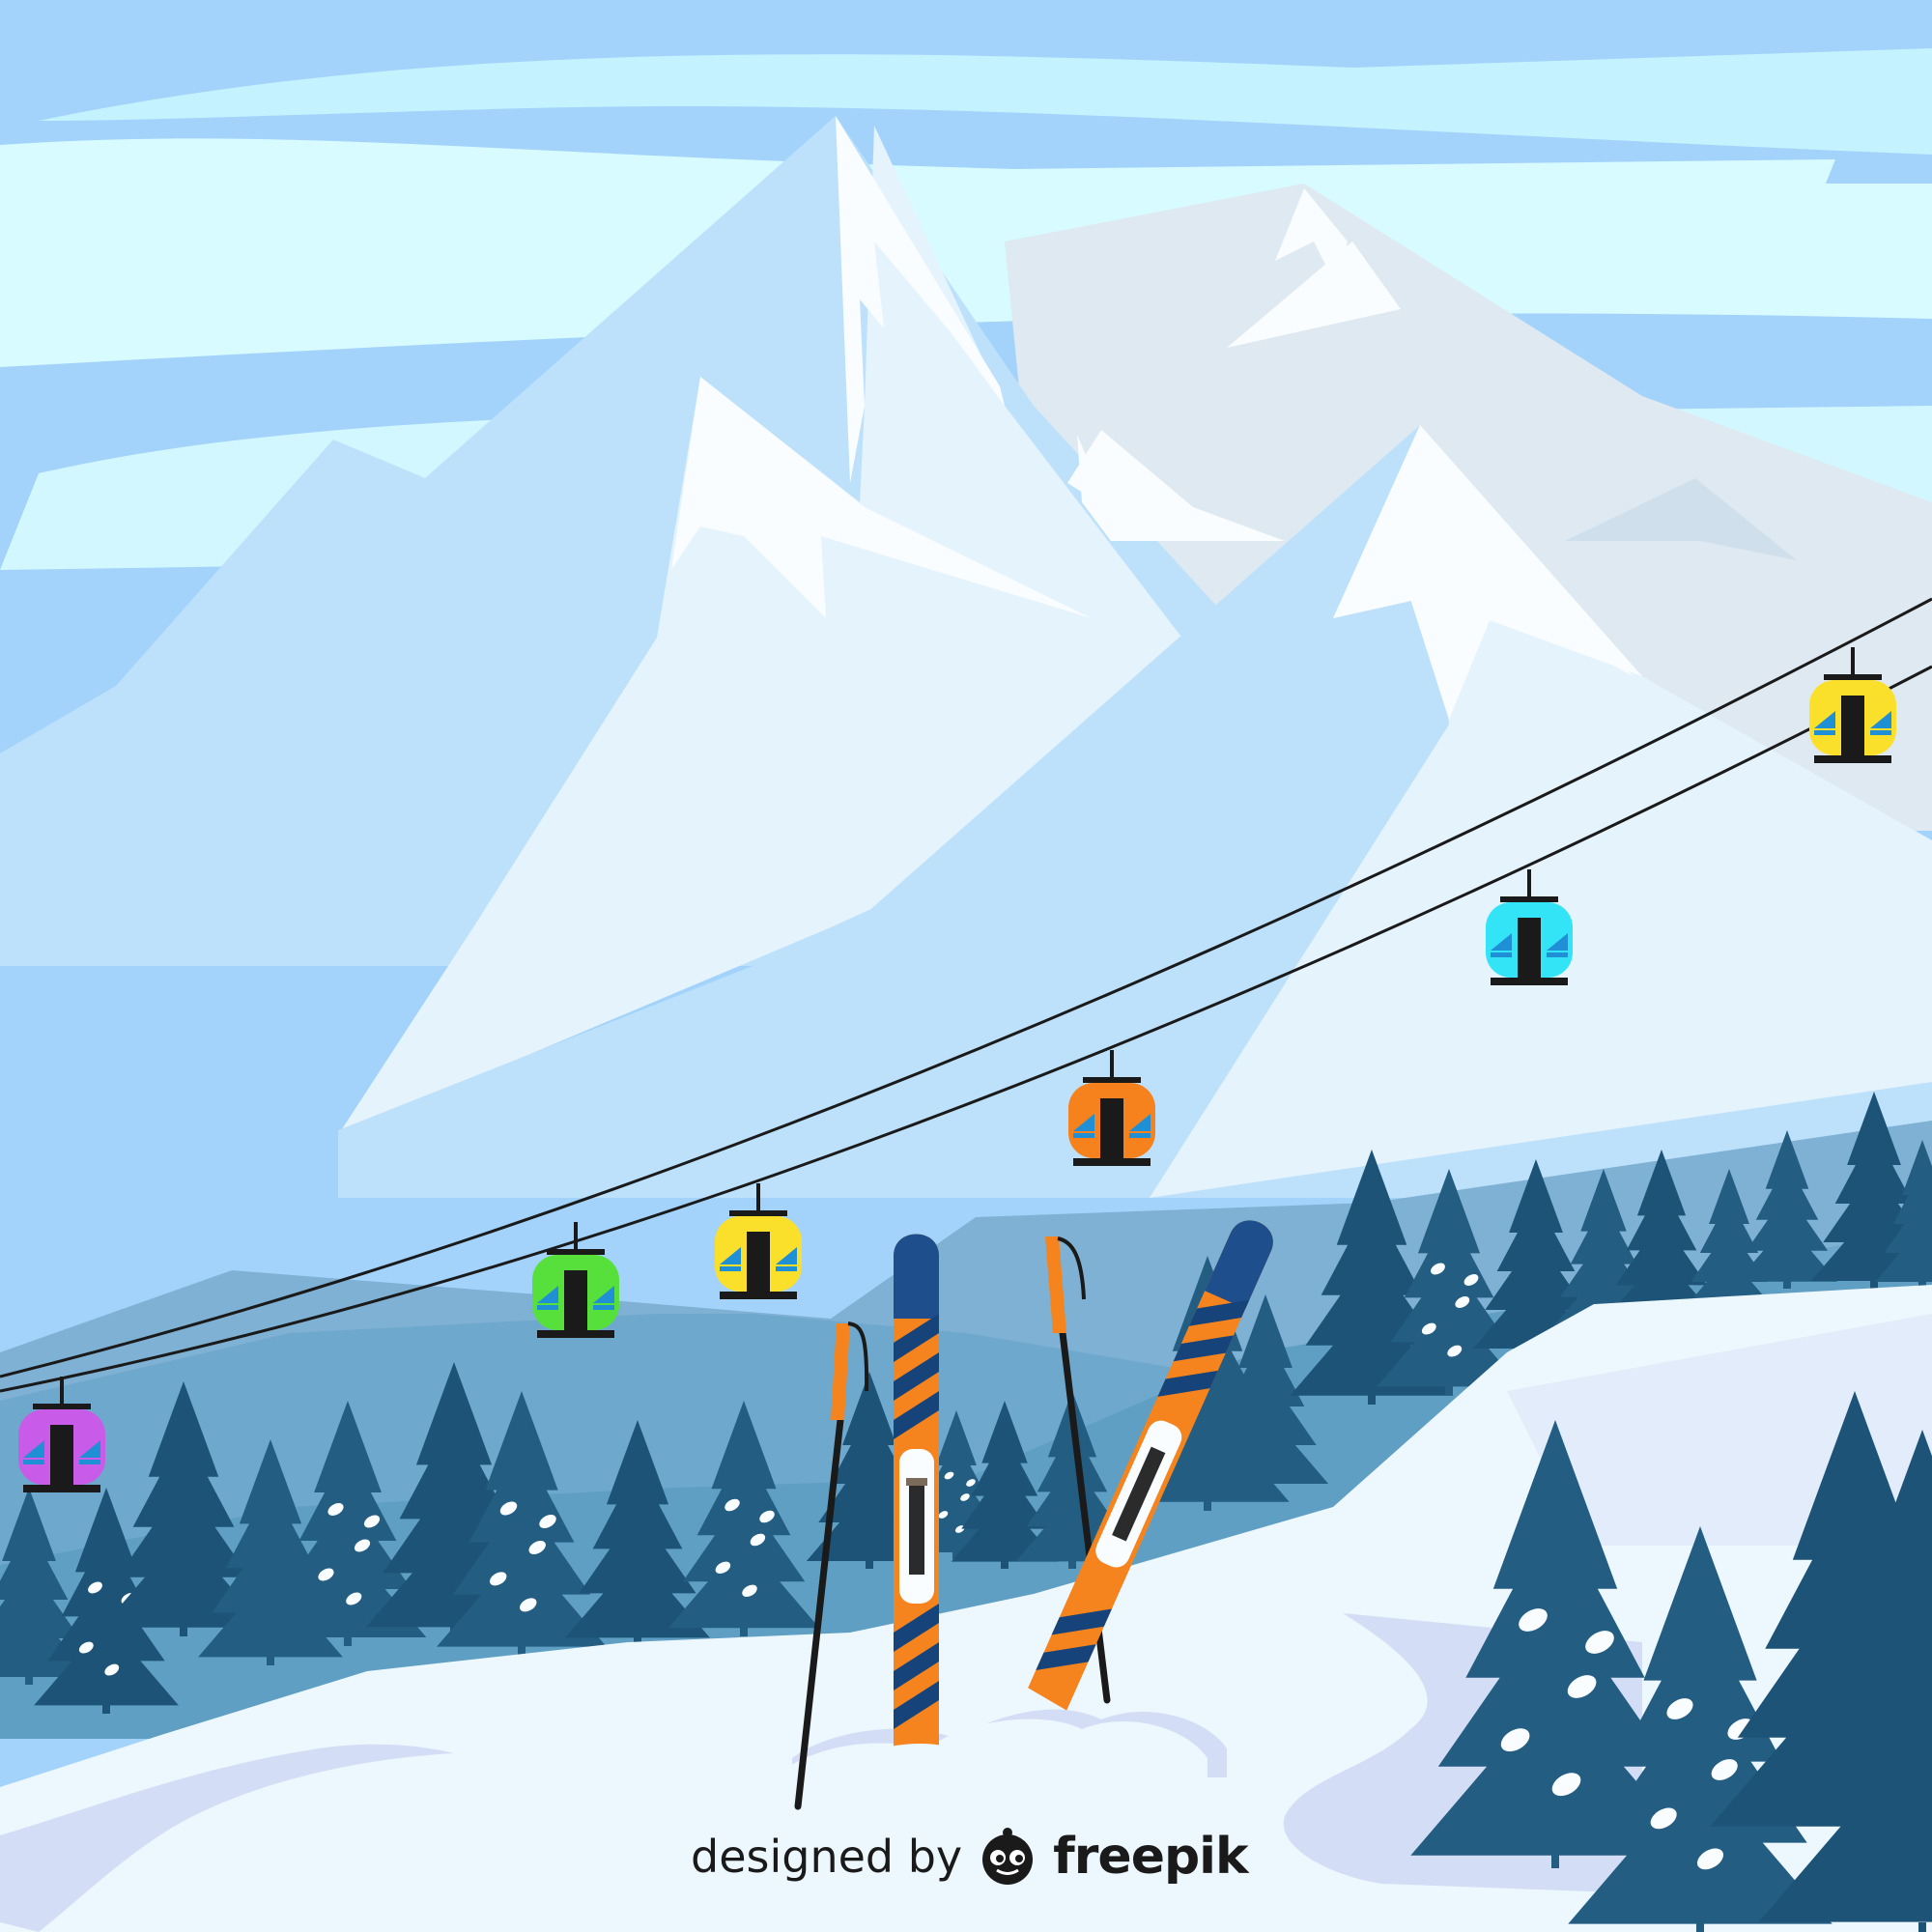 This screenshot has height=1932, width=1932. I want to click on credit-prefix: designed by, so click(827, 1857).